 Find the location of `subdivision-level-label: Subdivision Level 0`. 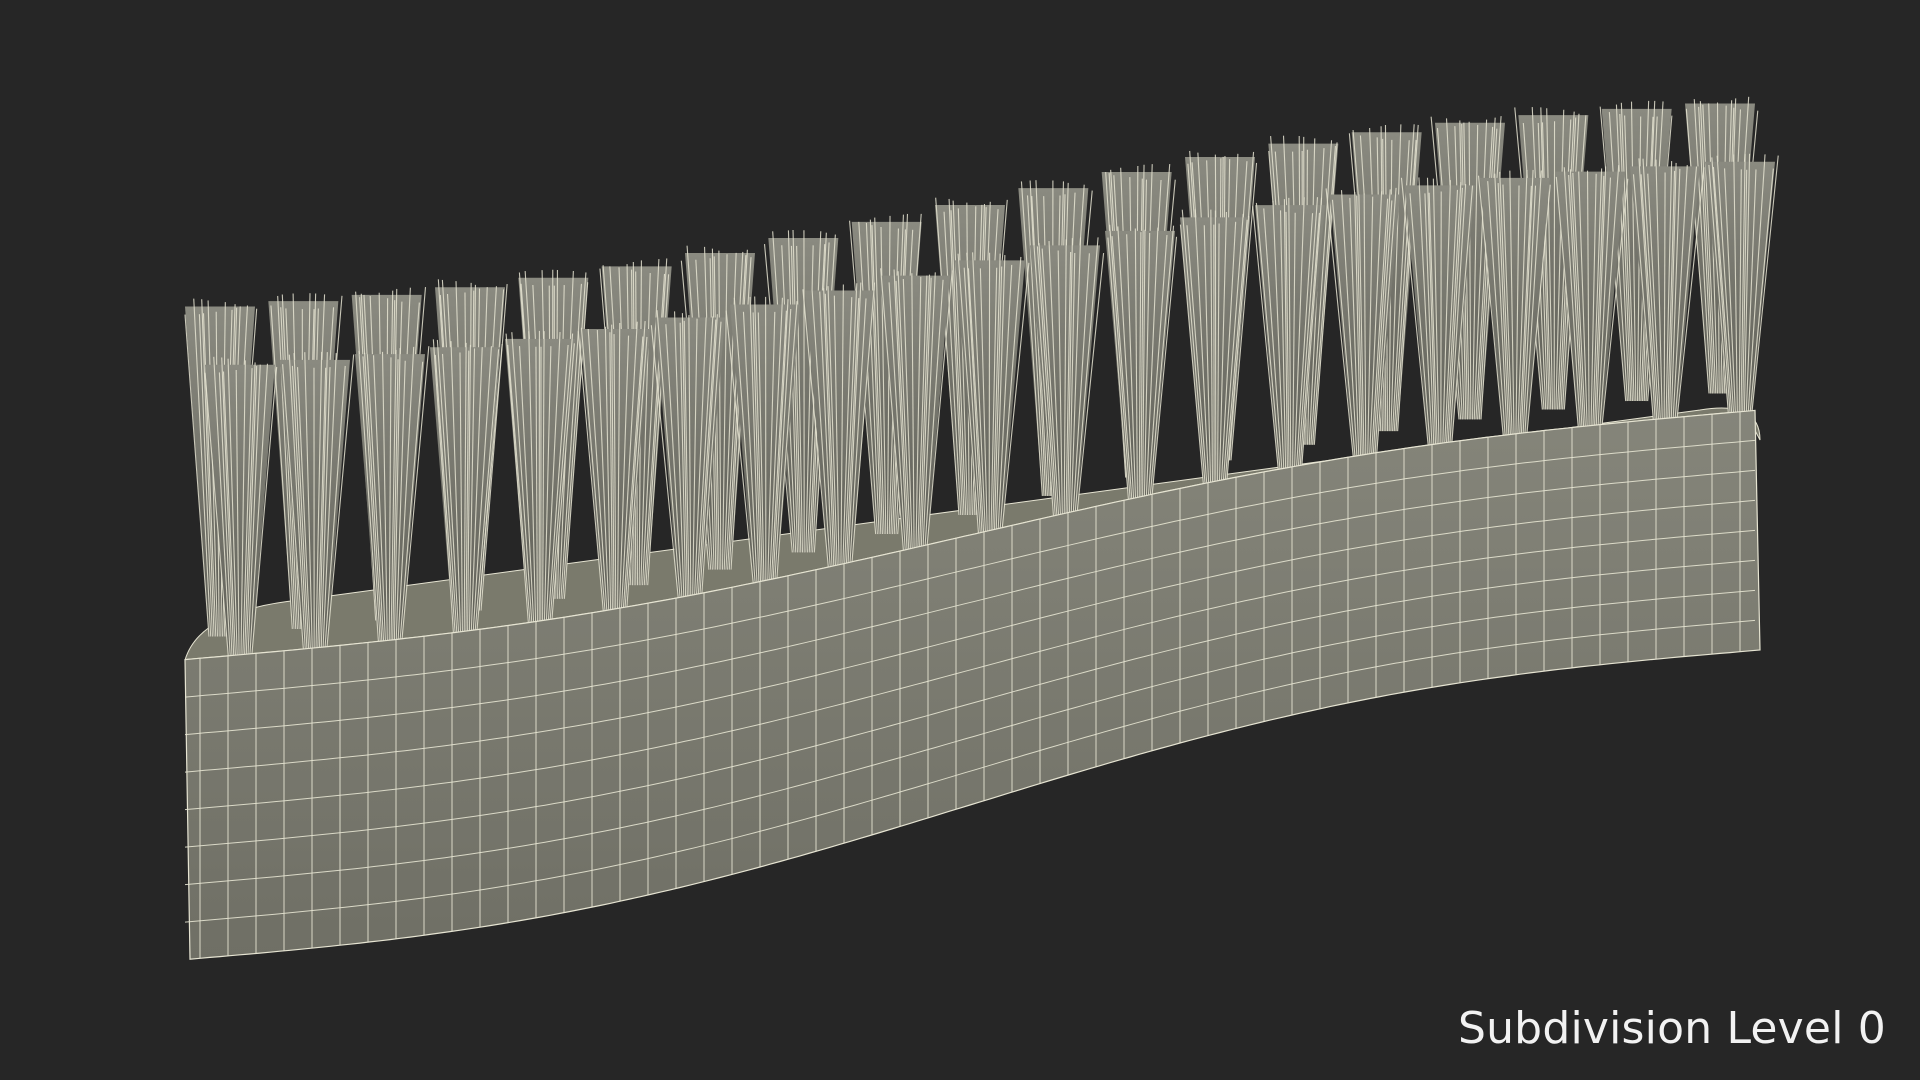

subdivision-level-label: Subdivision Level 0 is located at coordinates (1671, 1028).